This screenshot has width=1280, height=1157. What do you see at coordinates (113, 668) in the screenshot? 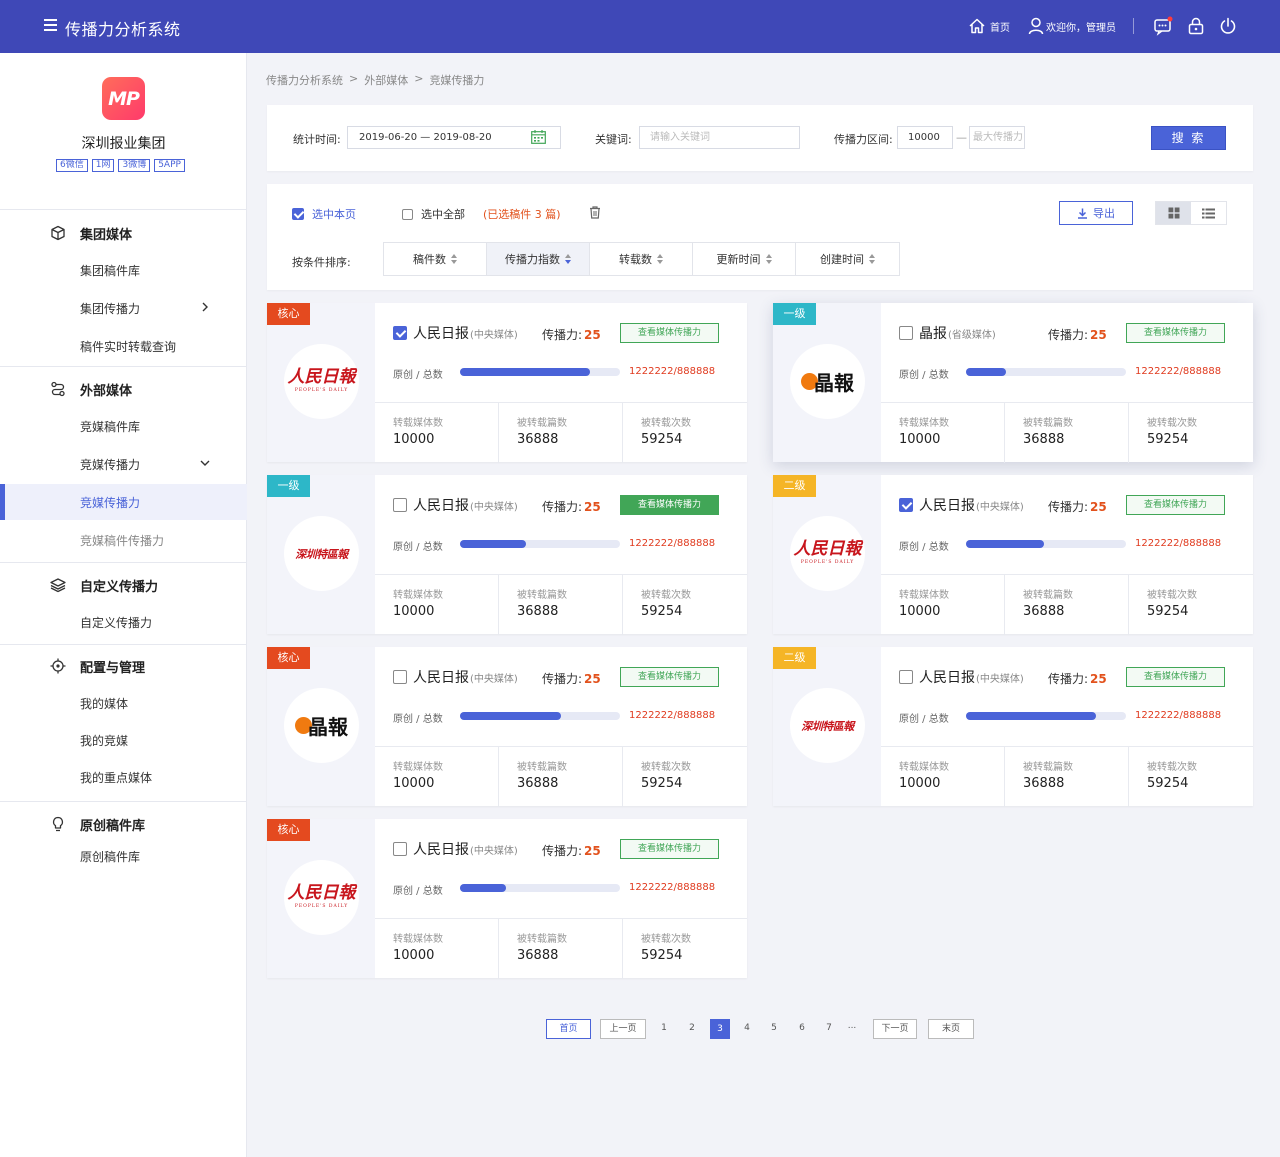
I see `group-title-label: 配置与管理` at bounding box center [113, 668].